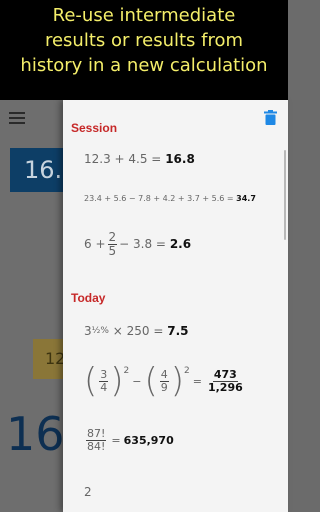  What do you see at coordinates (36, 434) in the screenshot?
I see `main-display-number: 16.` at bounding box center [36, 434].